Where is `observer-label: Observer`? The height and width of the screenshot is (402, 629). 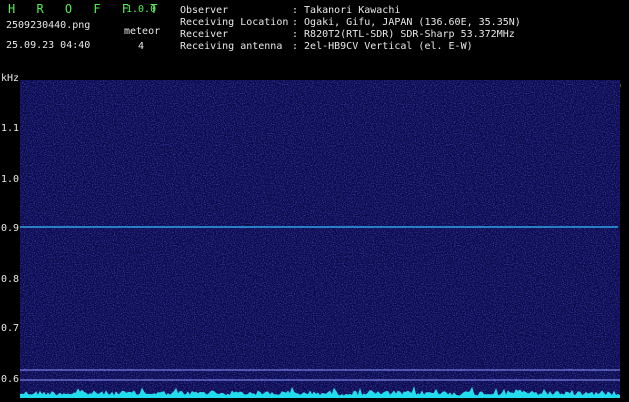 observer-label: Observer is located at coordinates (204, 10).